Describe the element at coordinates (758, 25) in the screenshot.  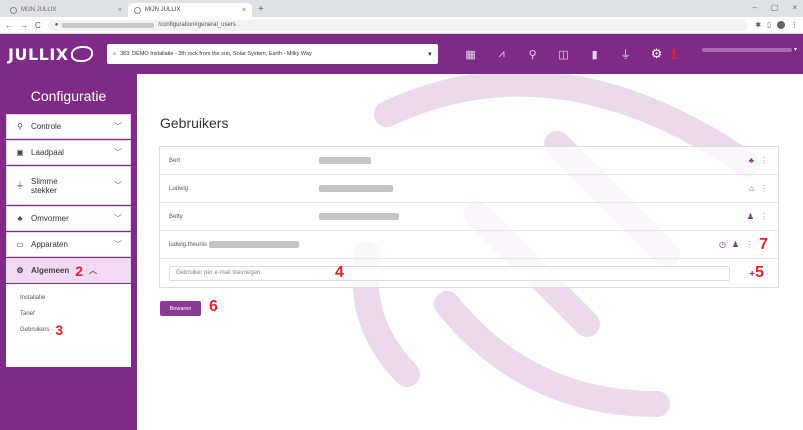
I see `extension-icon: ✱` at that location.